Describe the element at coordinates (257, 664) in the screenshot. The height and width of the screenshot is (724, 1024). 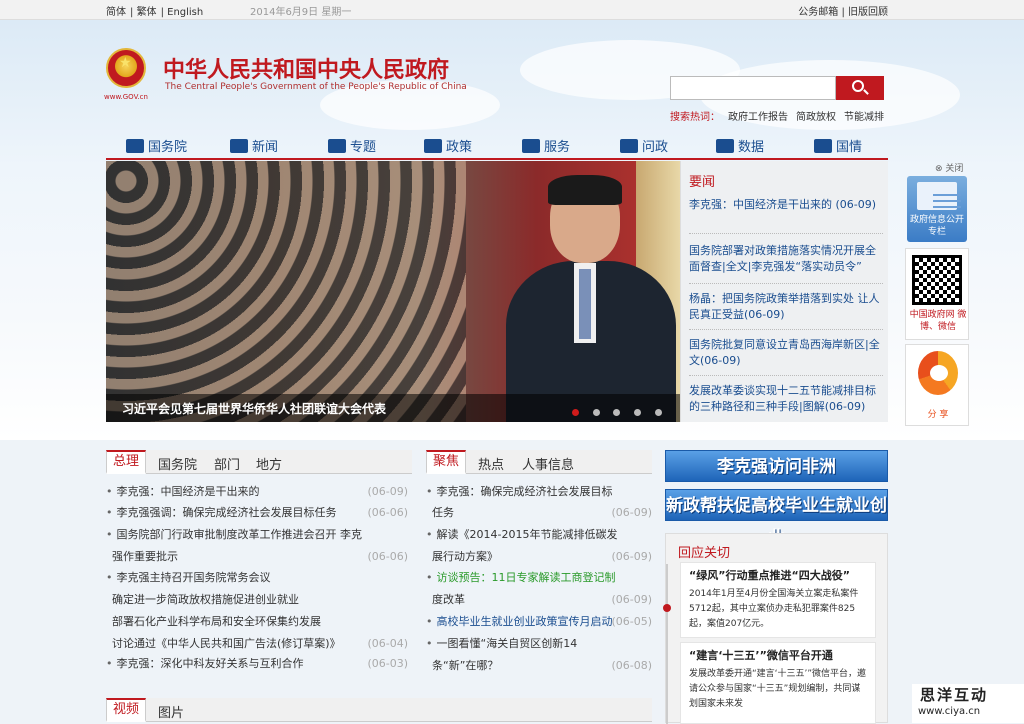
I see `list-item: • 李克强：深化中科友好关系与互利合作 (06-03)` at that location.